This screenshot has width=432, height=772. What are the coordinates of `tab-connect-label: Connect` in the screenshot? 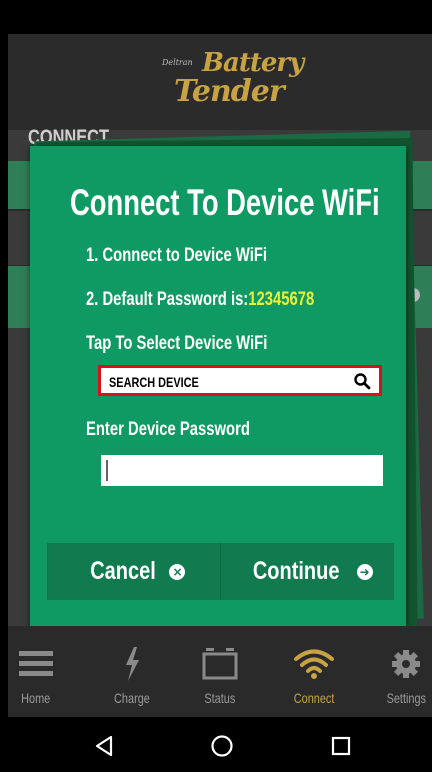 It's located at (314, 698).